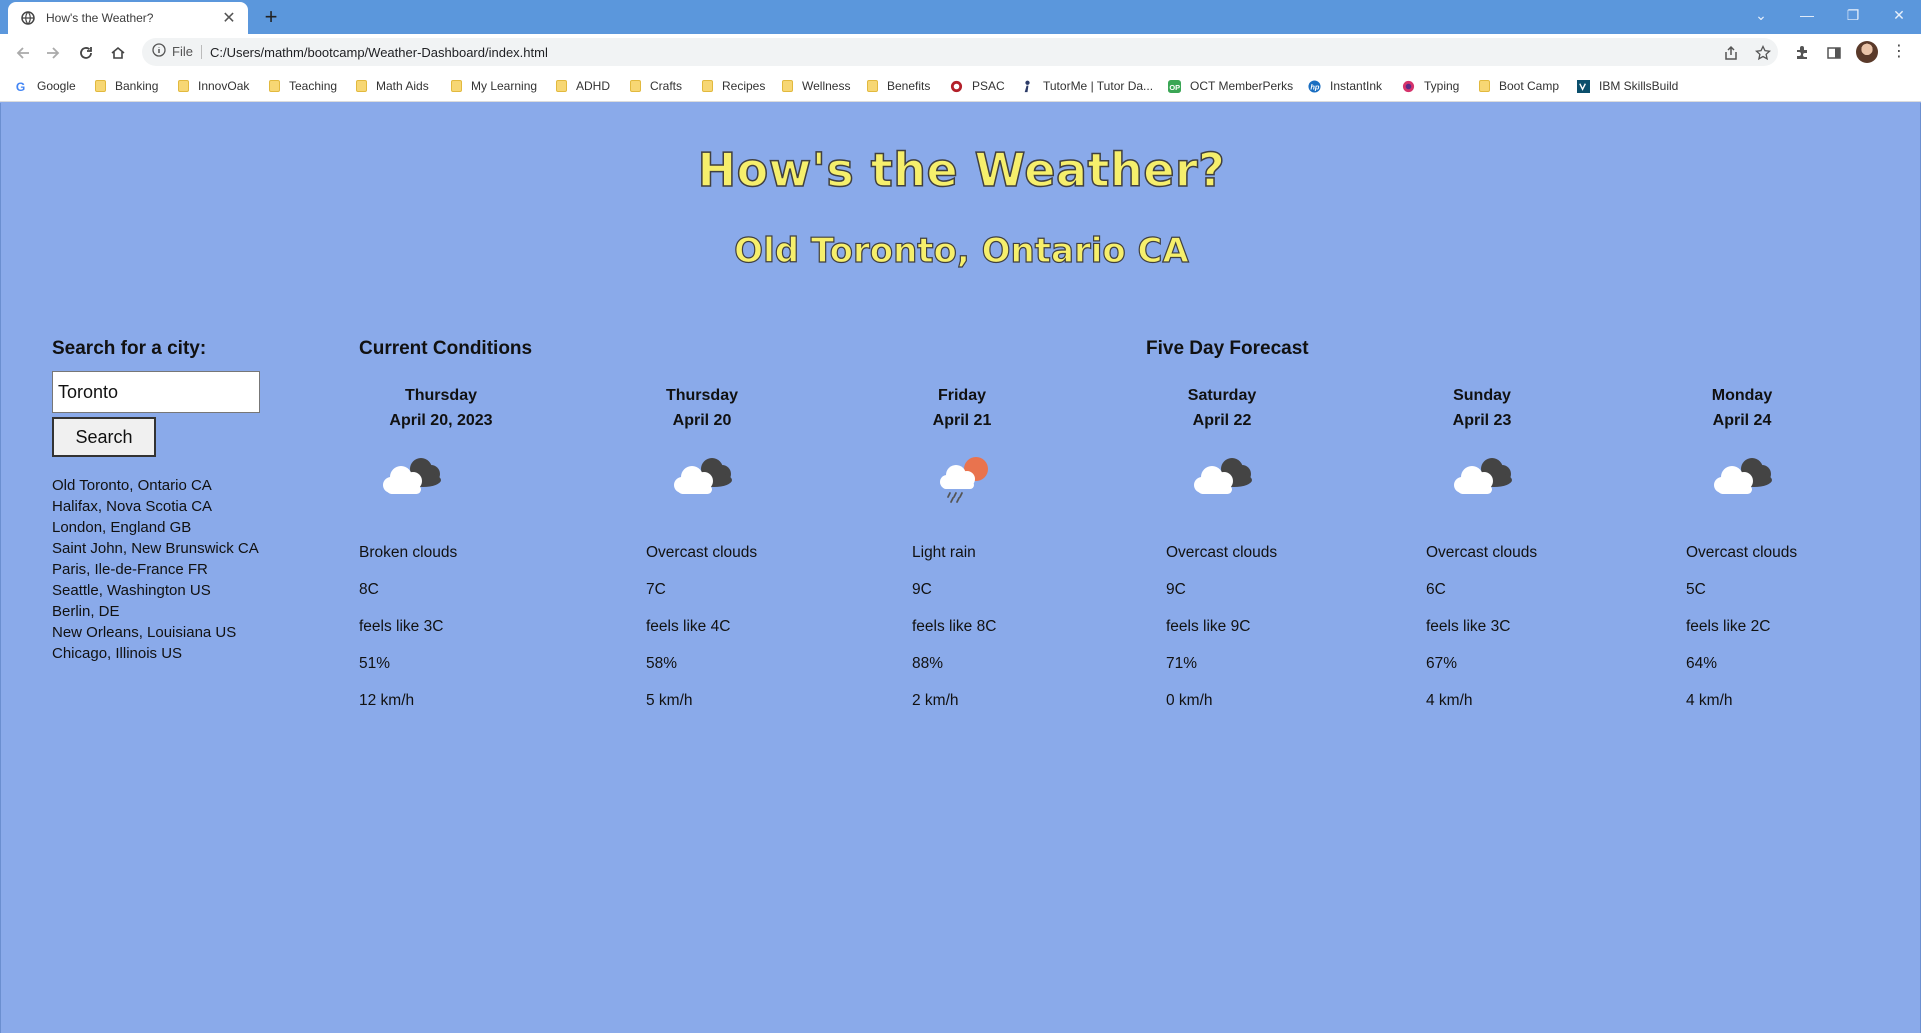  Describe the element at coordinates (86, 53) in the screenshot. I see `reload-icon` at that location.